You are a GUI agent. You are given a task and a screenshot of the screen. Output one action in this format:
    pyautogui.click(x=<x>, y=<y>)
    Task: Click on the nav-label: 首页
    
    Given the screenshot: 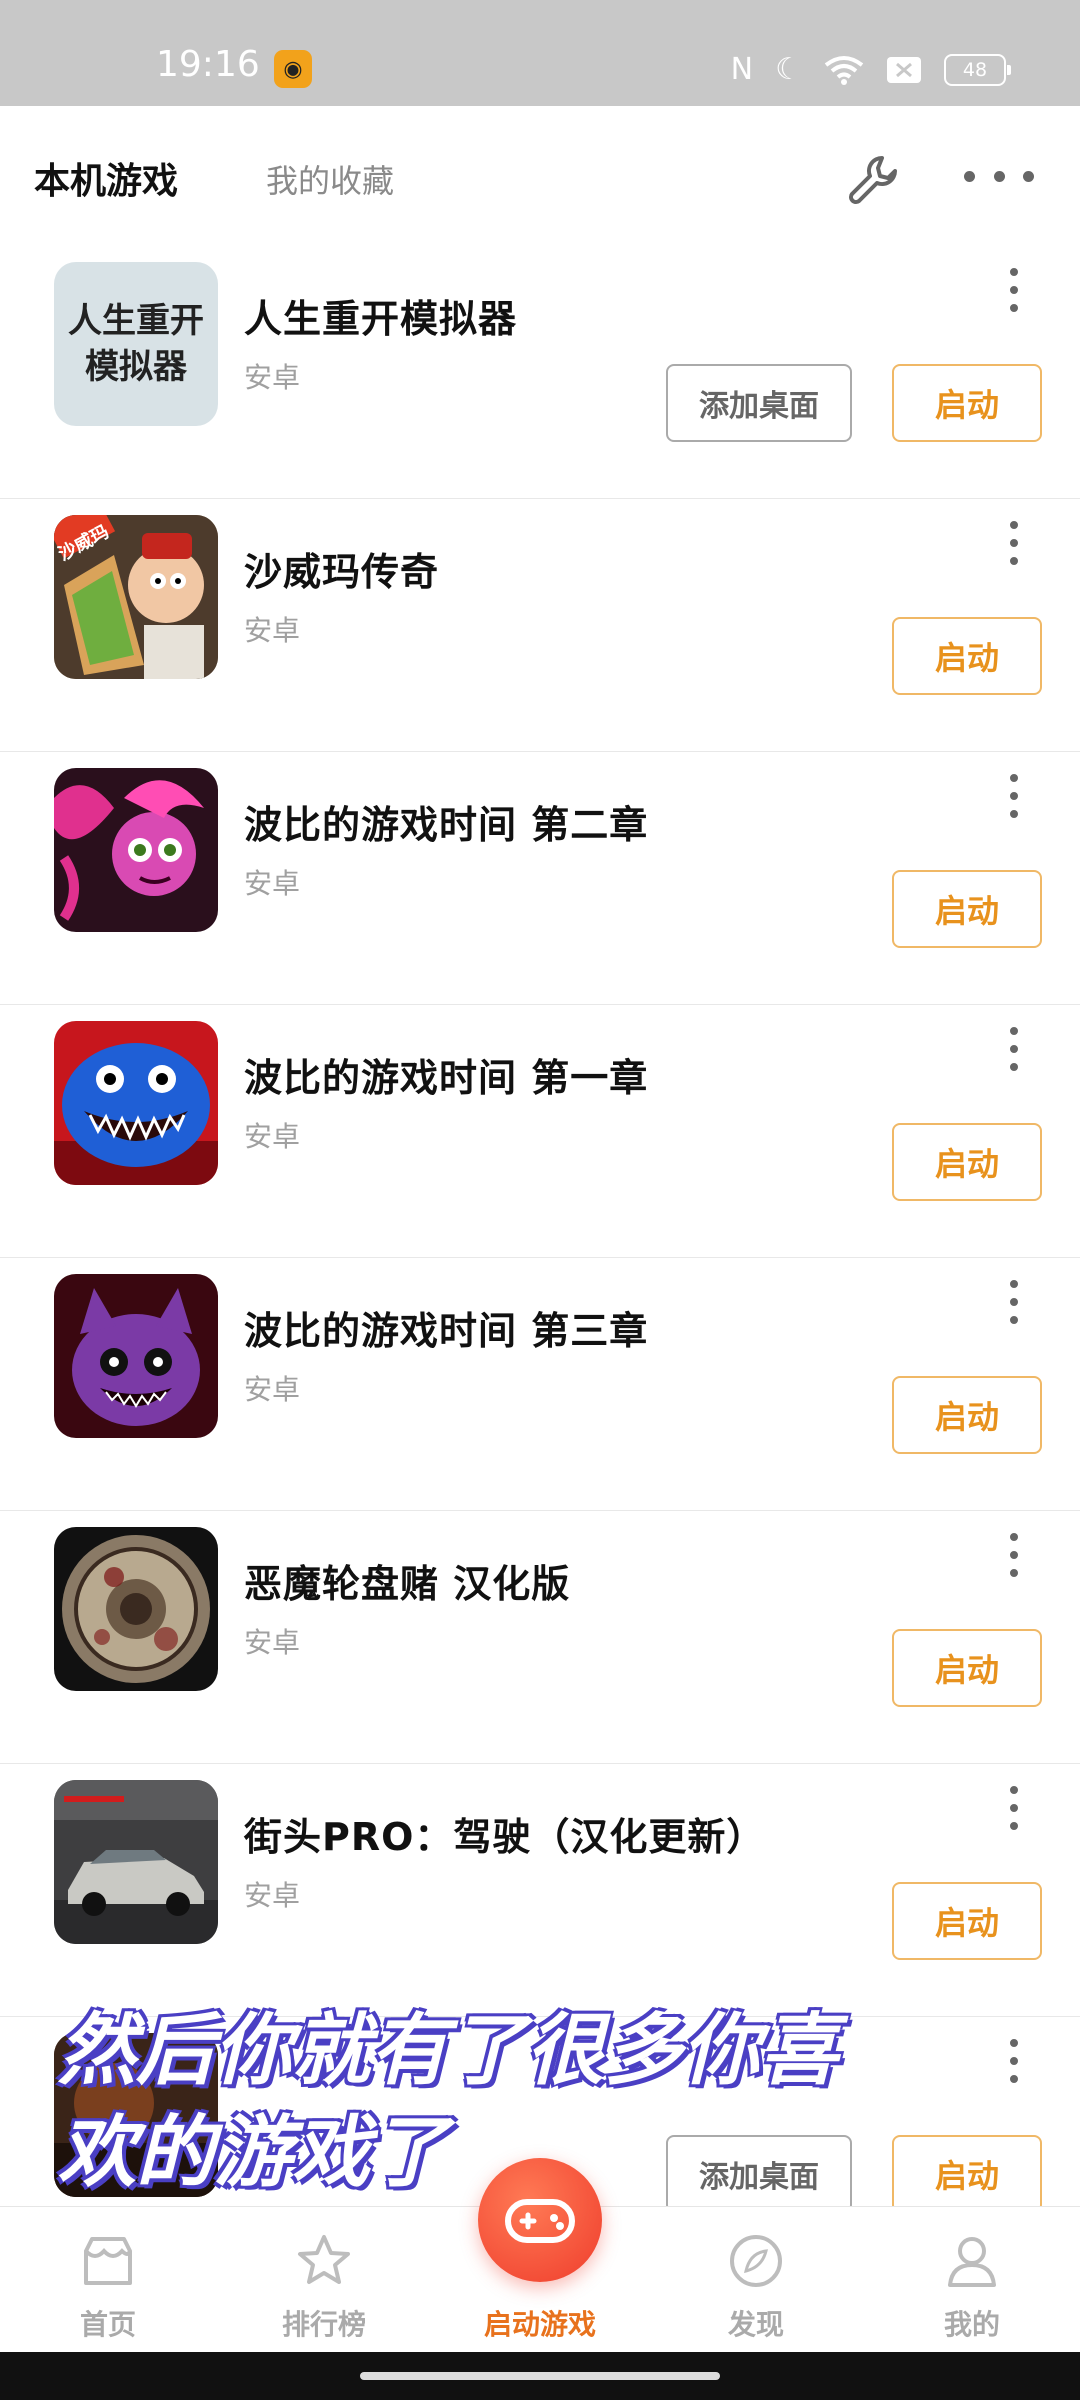 What is the action you would take?
    pyautogui.click(x=107, y=2324)
    